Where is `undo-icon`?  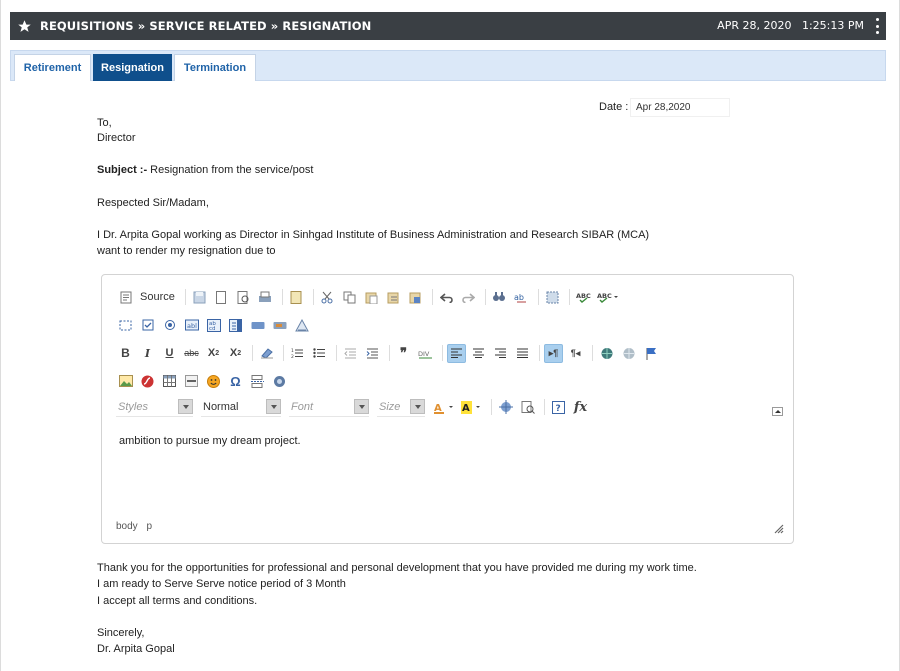 undo-icon is located at coordinates (446, 297).